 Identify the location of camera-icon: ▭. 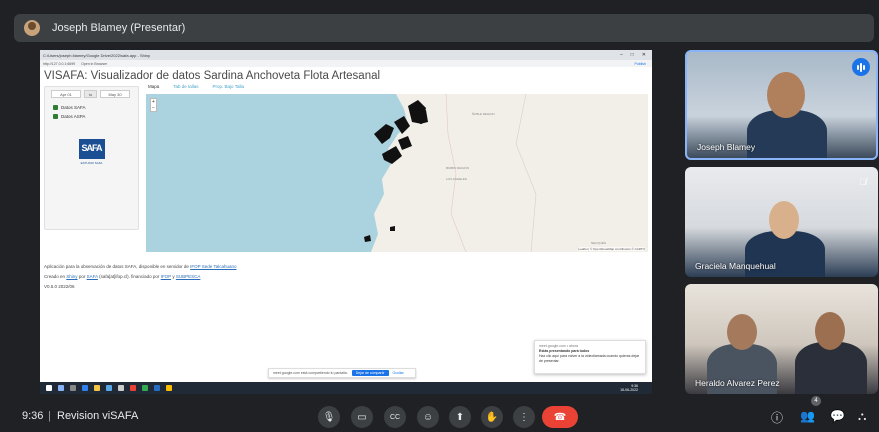
(362, 417).